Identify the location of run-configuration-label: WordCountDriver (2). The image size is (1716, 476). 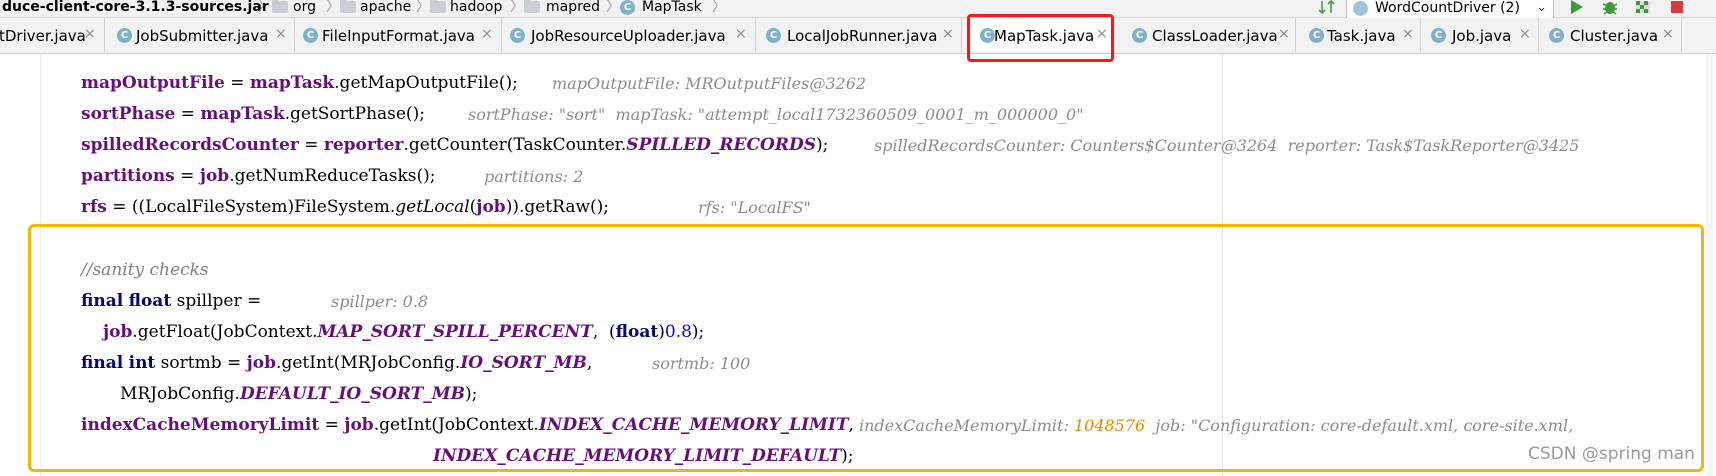
(1447, 8).